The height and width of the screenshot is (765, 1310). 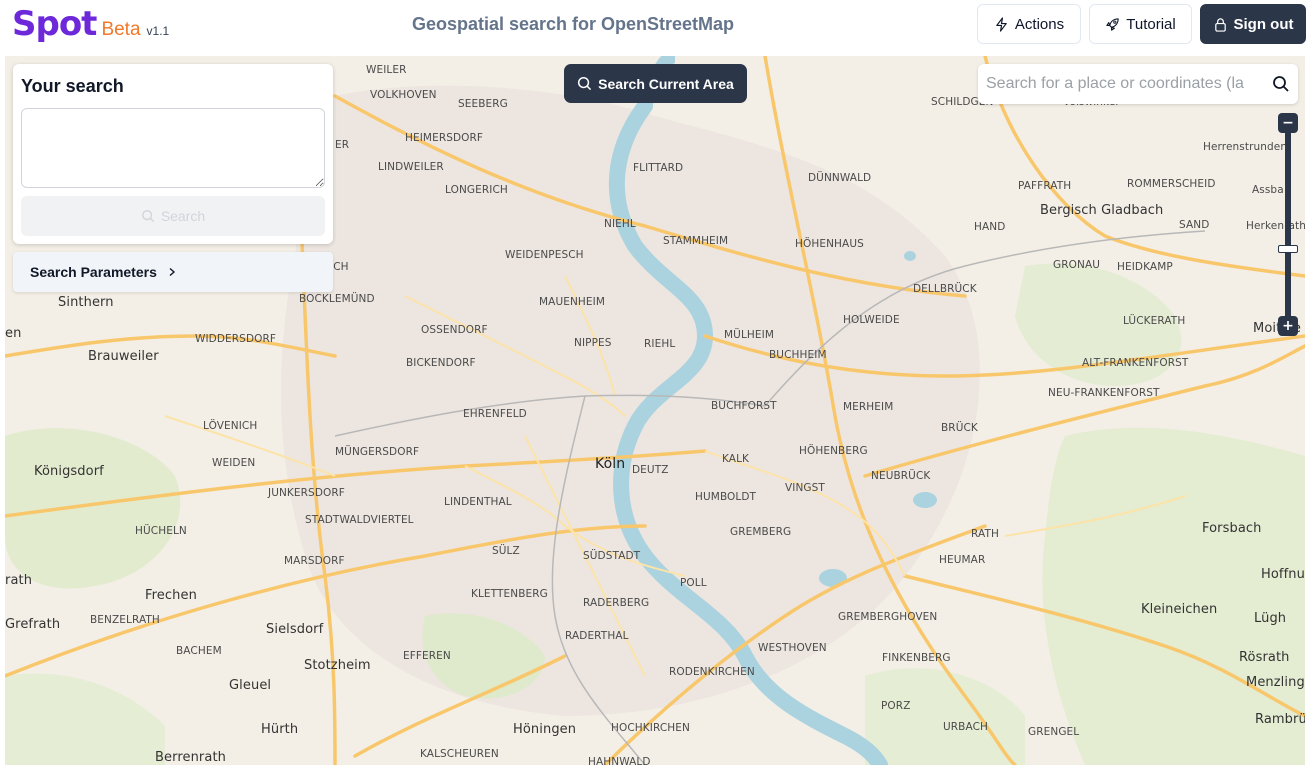 I want to click on map-place-label: Assba, so click(x=1268, y=190).